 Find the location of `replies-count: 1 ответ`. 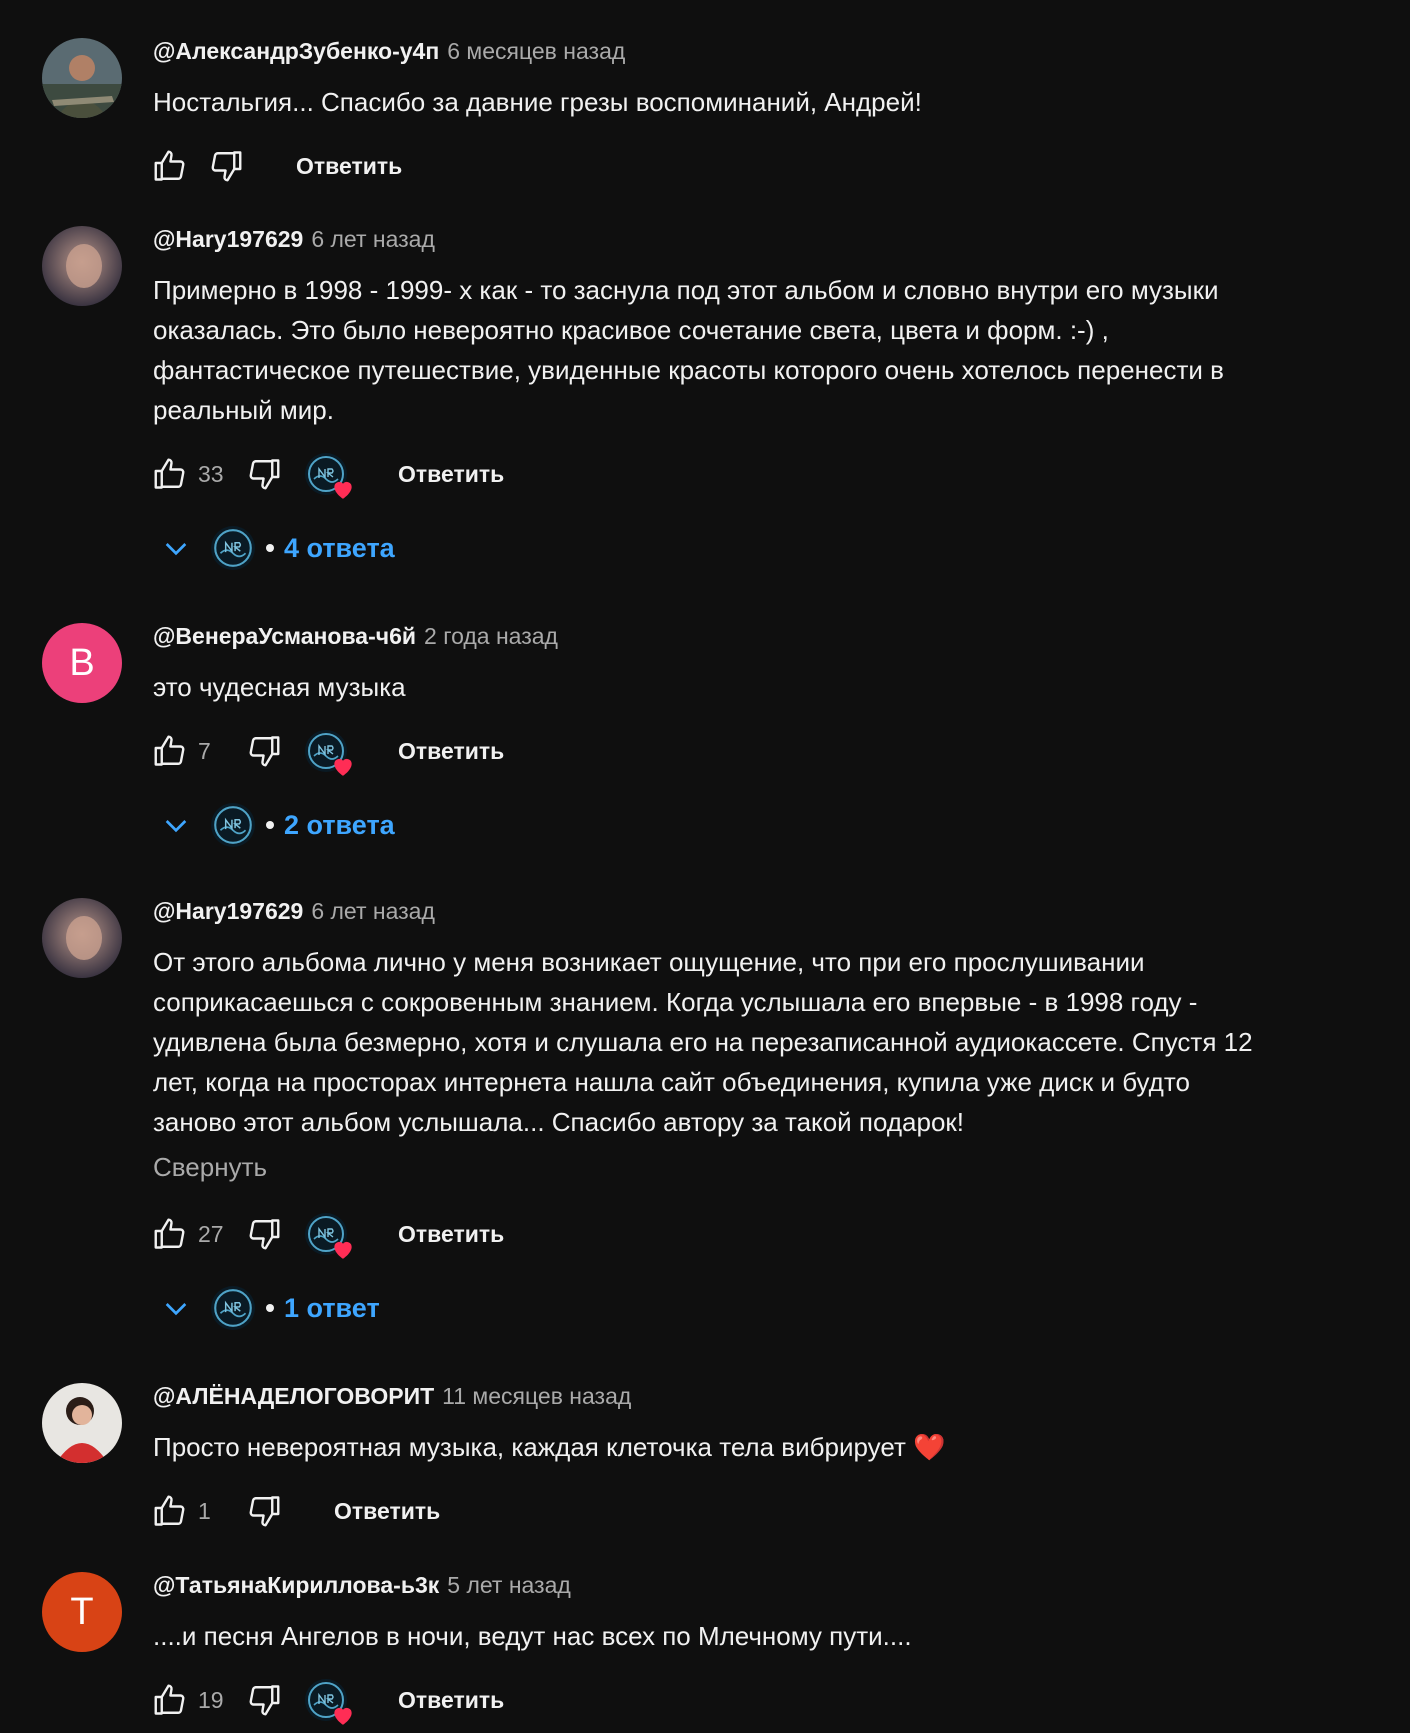

replies-count: 1 ответ is located at coordinates (332, 1307).